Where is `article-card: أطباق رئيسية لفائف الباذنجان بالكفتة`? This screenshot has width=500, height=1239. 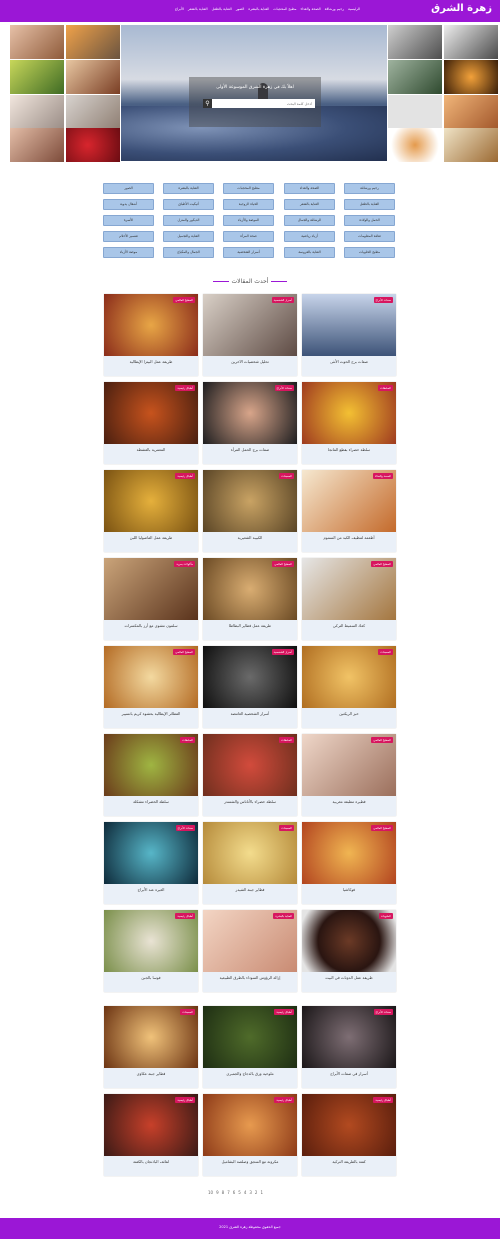 article-card: أطباق رئيسية لفائف الباذنجان بالكفتة is located at coordinates (151, 1135).